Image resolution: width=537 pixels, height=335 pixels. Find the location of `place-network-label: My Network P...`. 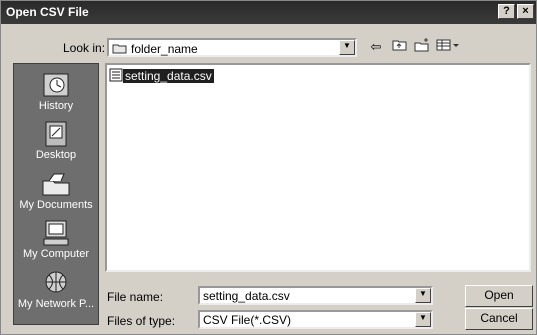

place-network-label: My Network P... is located at coordinates (56, 304).